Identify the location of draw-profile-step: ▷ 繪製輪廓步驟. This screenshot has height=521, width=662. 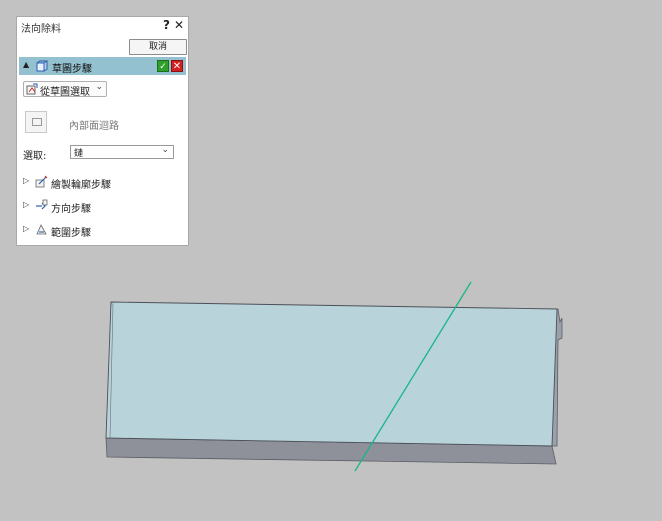
(93, 183).